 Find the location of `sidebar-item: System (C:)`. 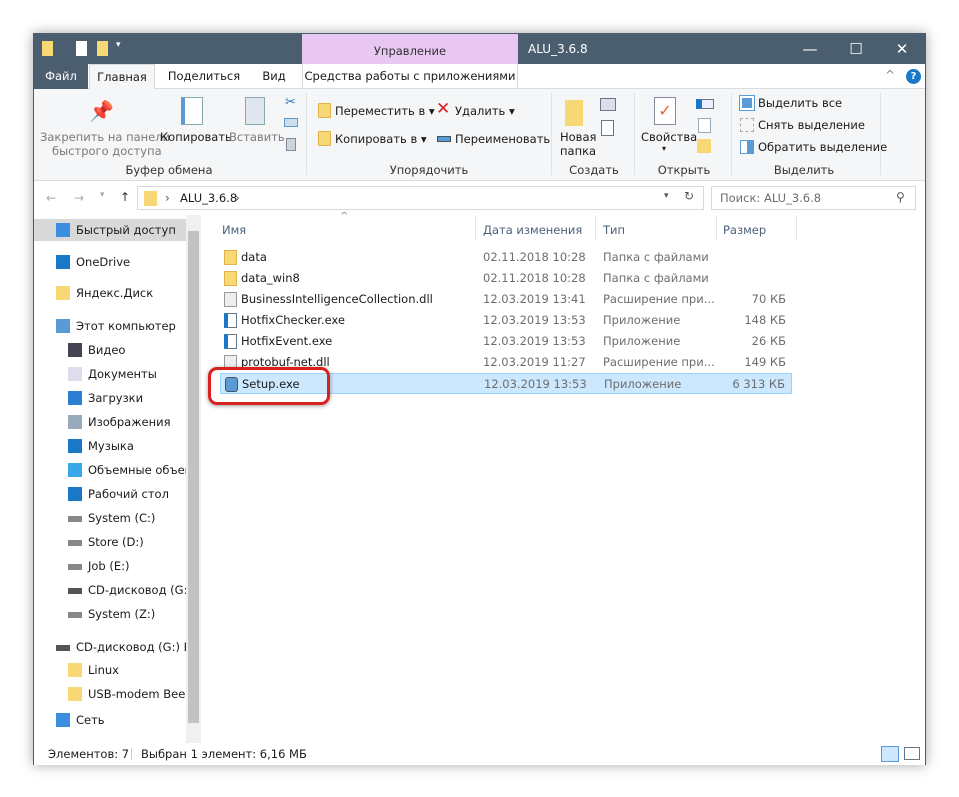

sidebar-item: System (C:) is located at coordinates (110, 518).